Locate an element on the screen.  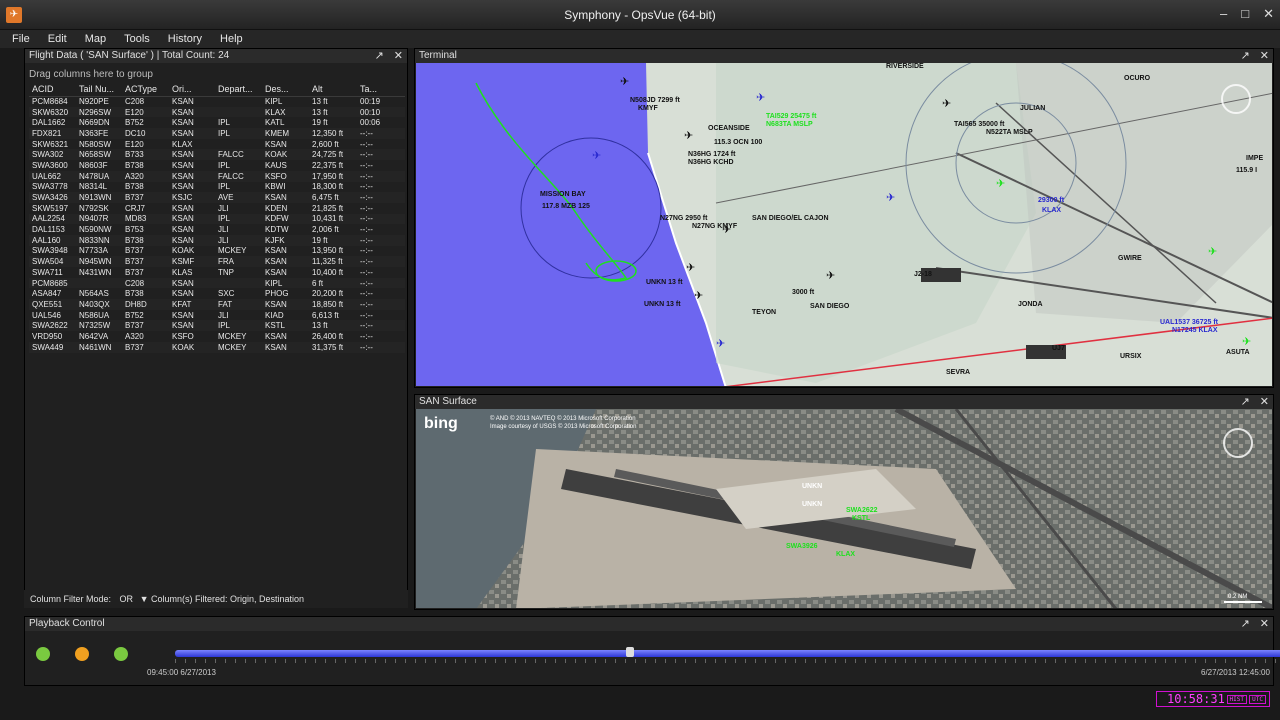
menu-history: History is located at coordinates (185, 39).